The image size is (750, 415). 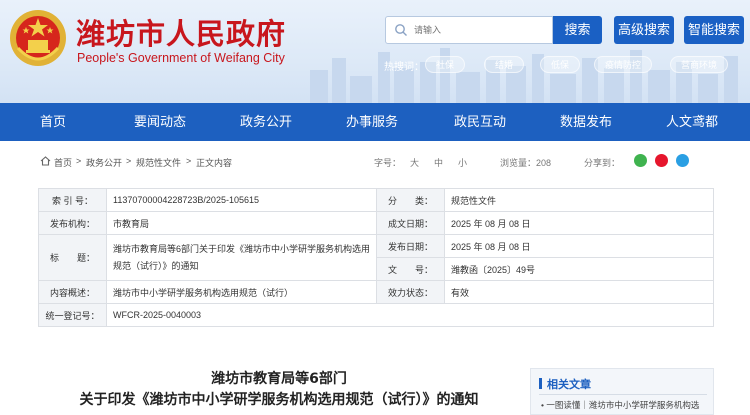 I want to click on smart-search-button: 智能搜索, so click(x=714, y=30).